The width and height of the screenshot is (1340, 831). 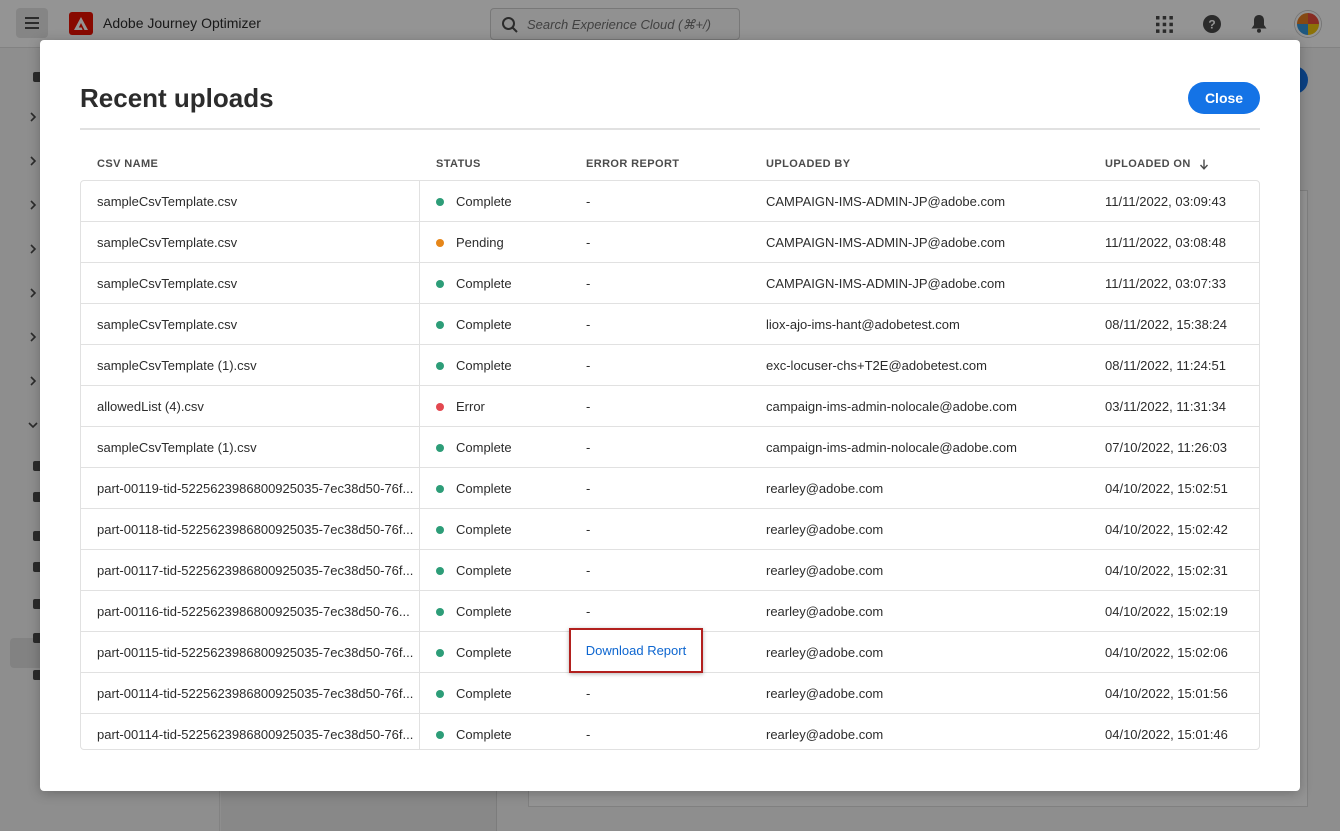 I want to click on csv-name-cell: allowedList (4).csv, so click(x=150, y=406).